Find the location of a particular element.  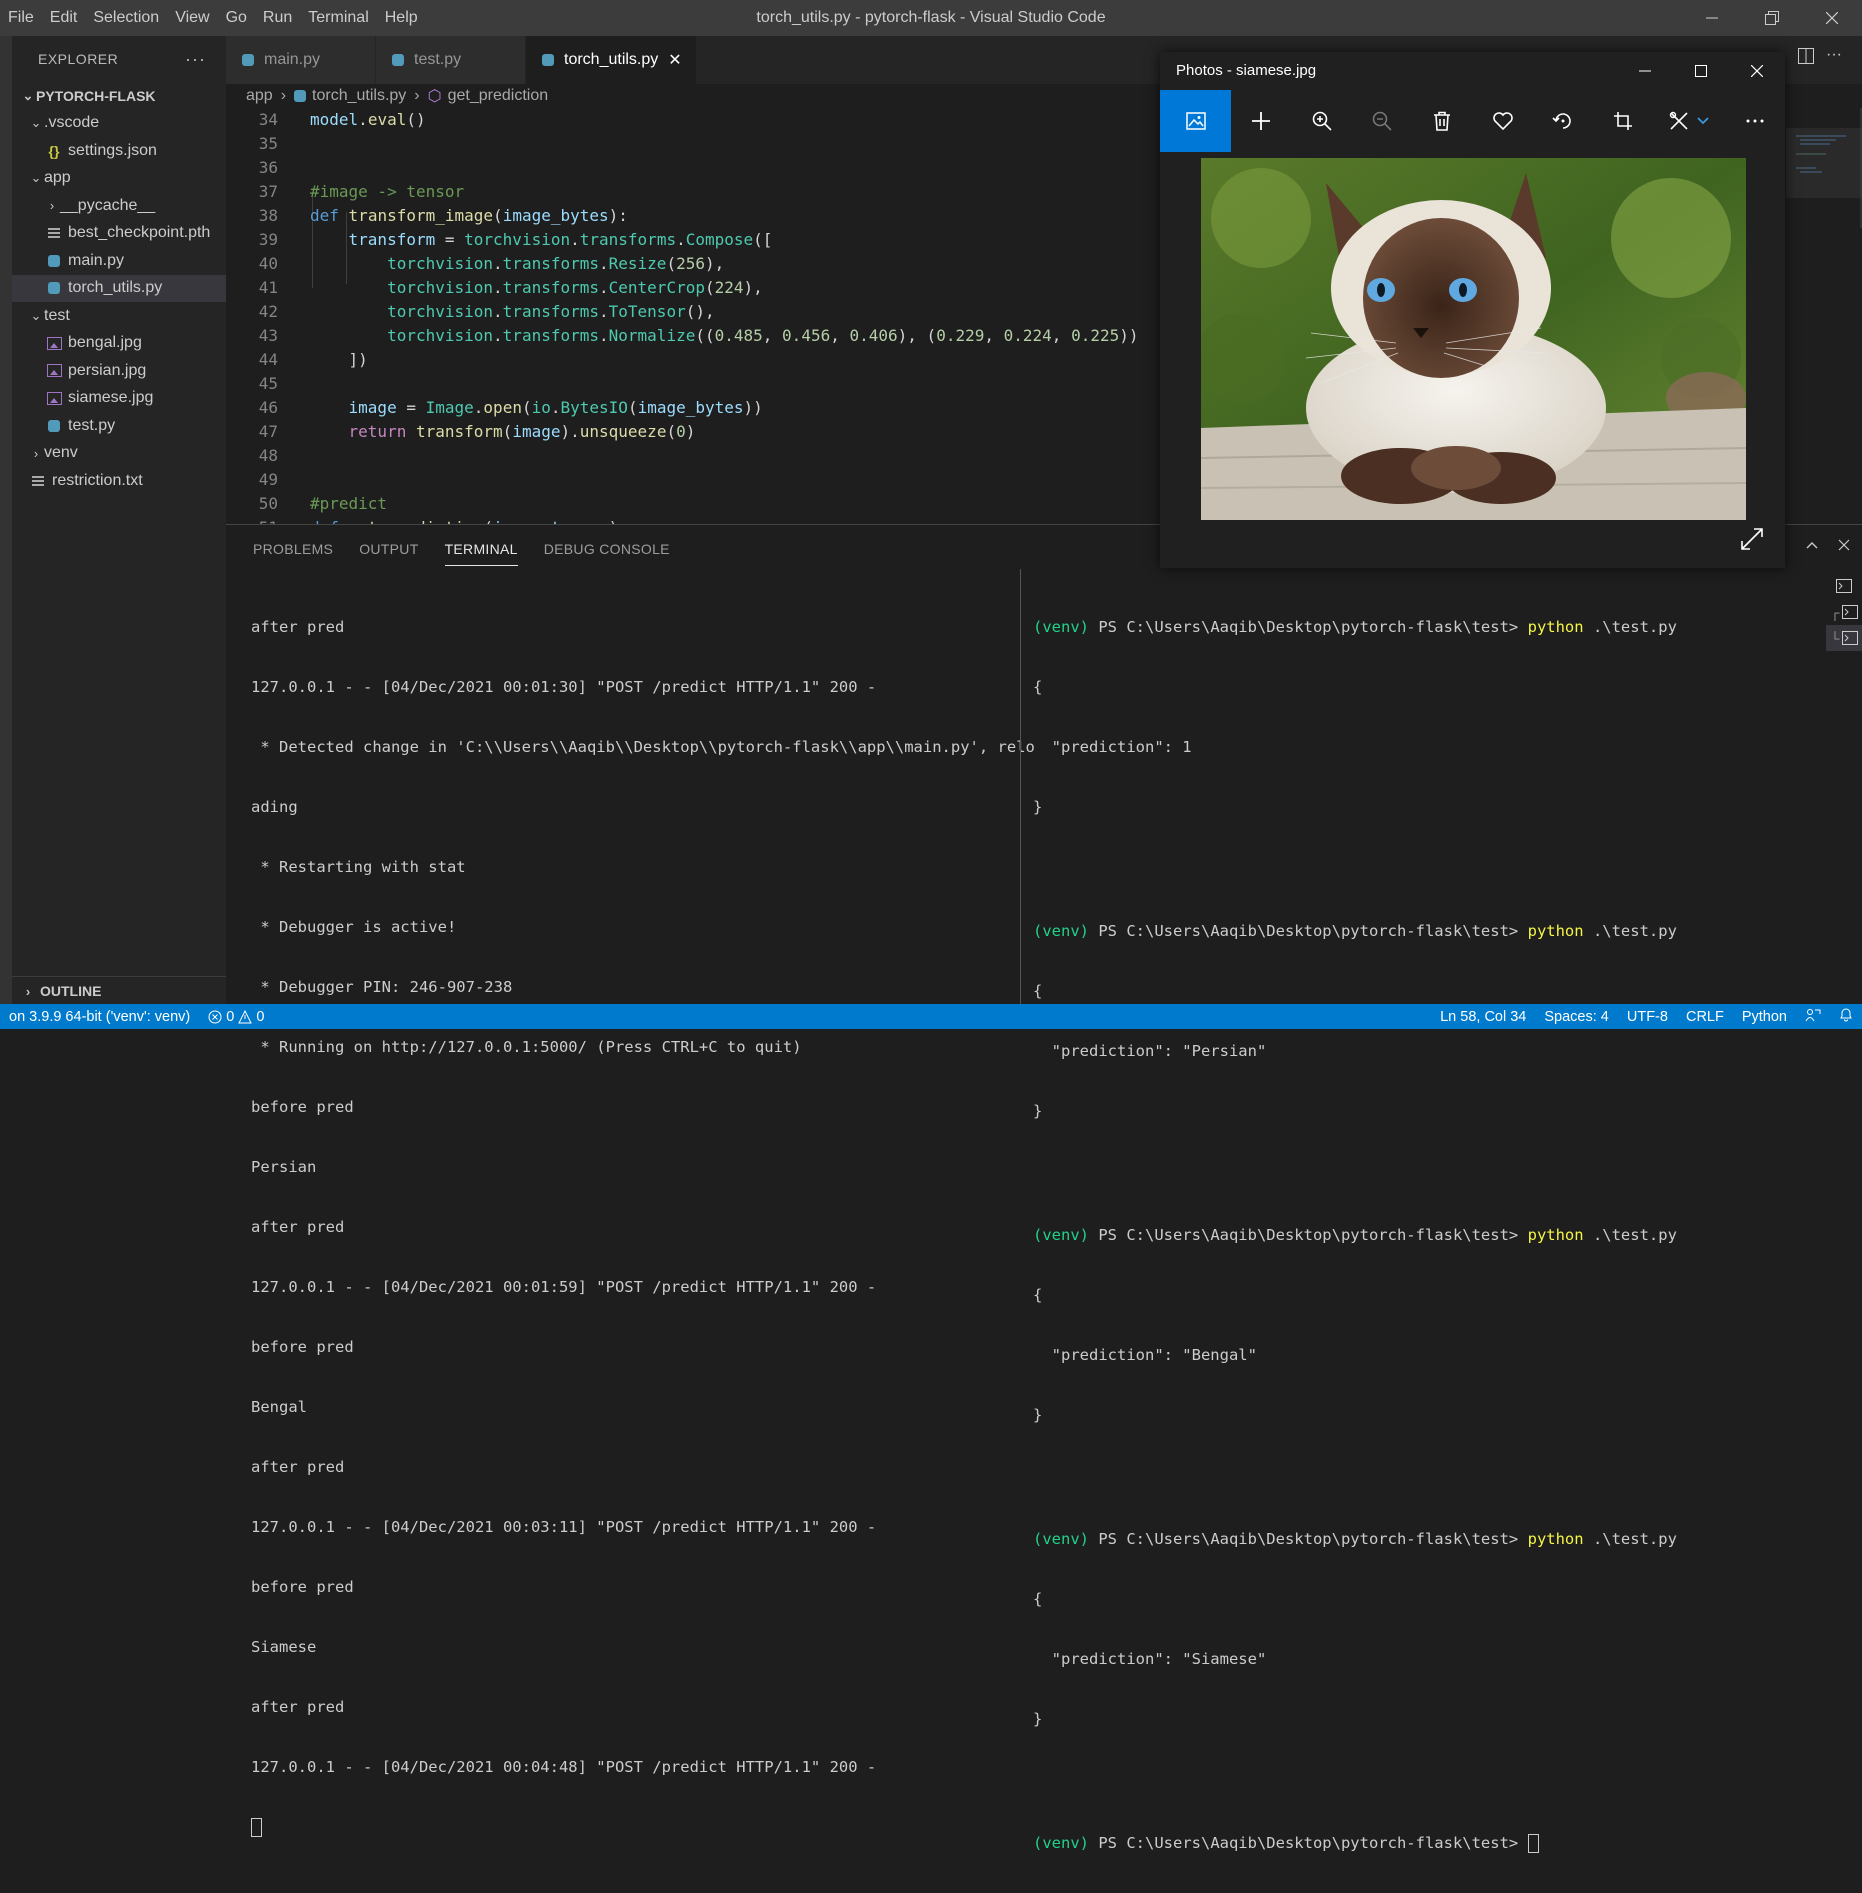

split-editor-icon is located at coordinates (1806, 56).